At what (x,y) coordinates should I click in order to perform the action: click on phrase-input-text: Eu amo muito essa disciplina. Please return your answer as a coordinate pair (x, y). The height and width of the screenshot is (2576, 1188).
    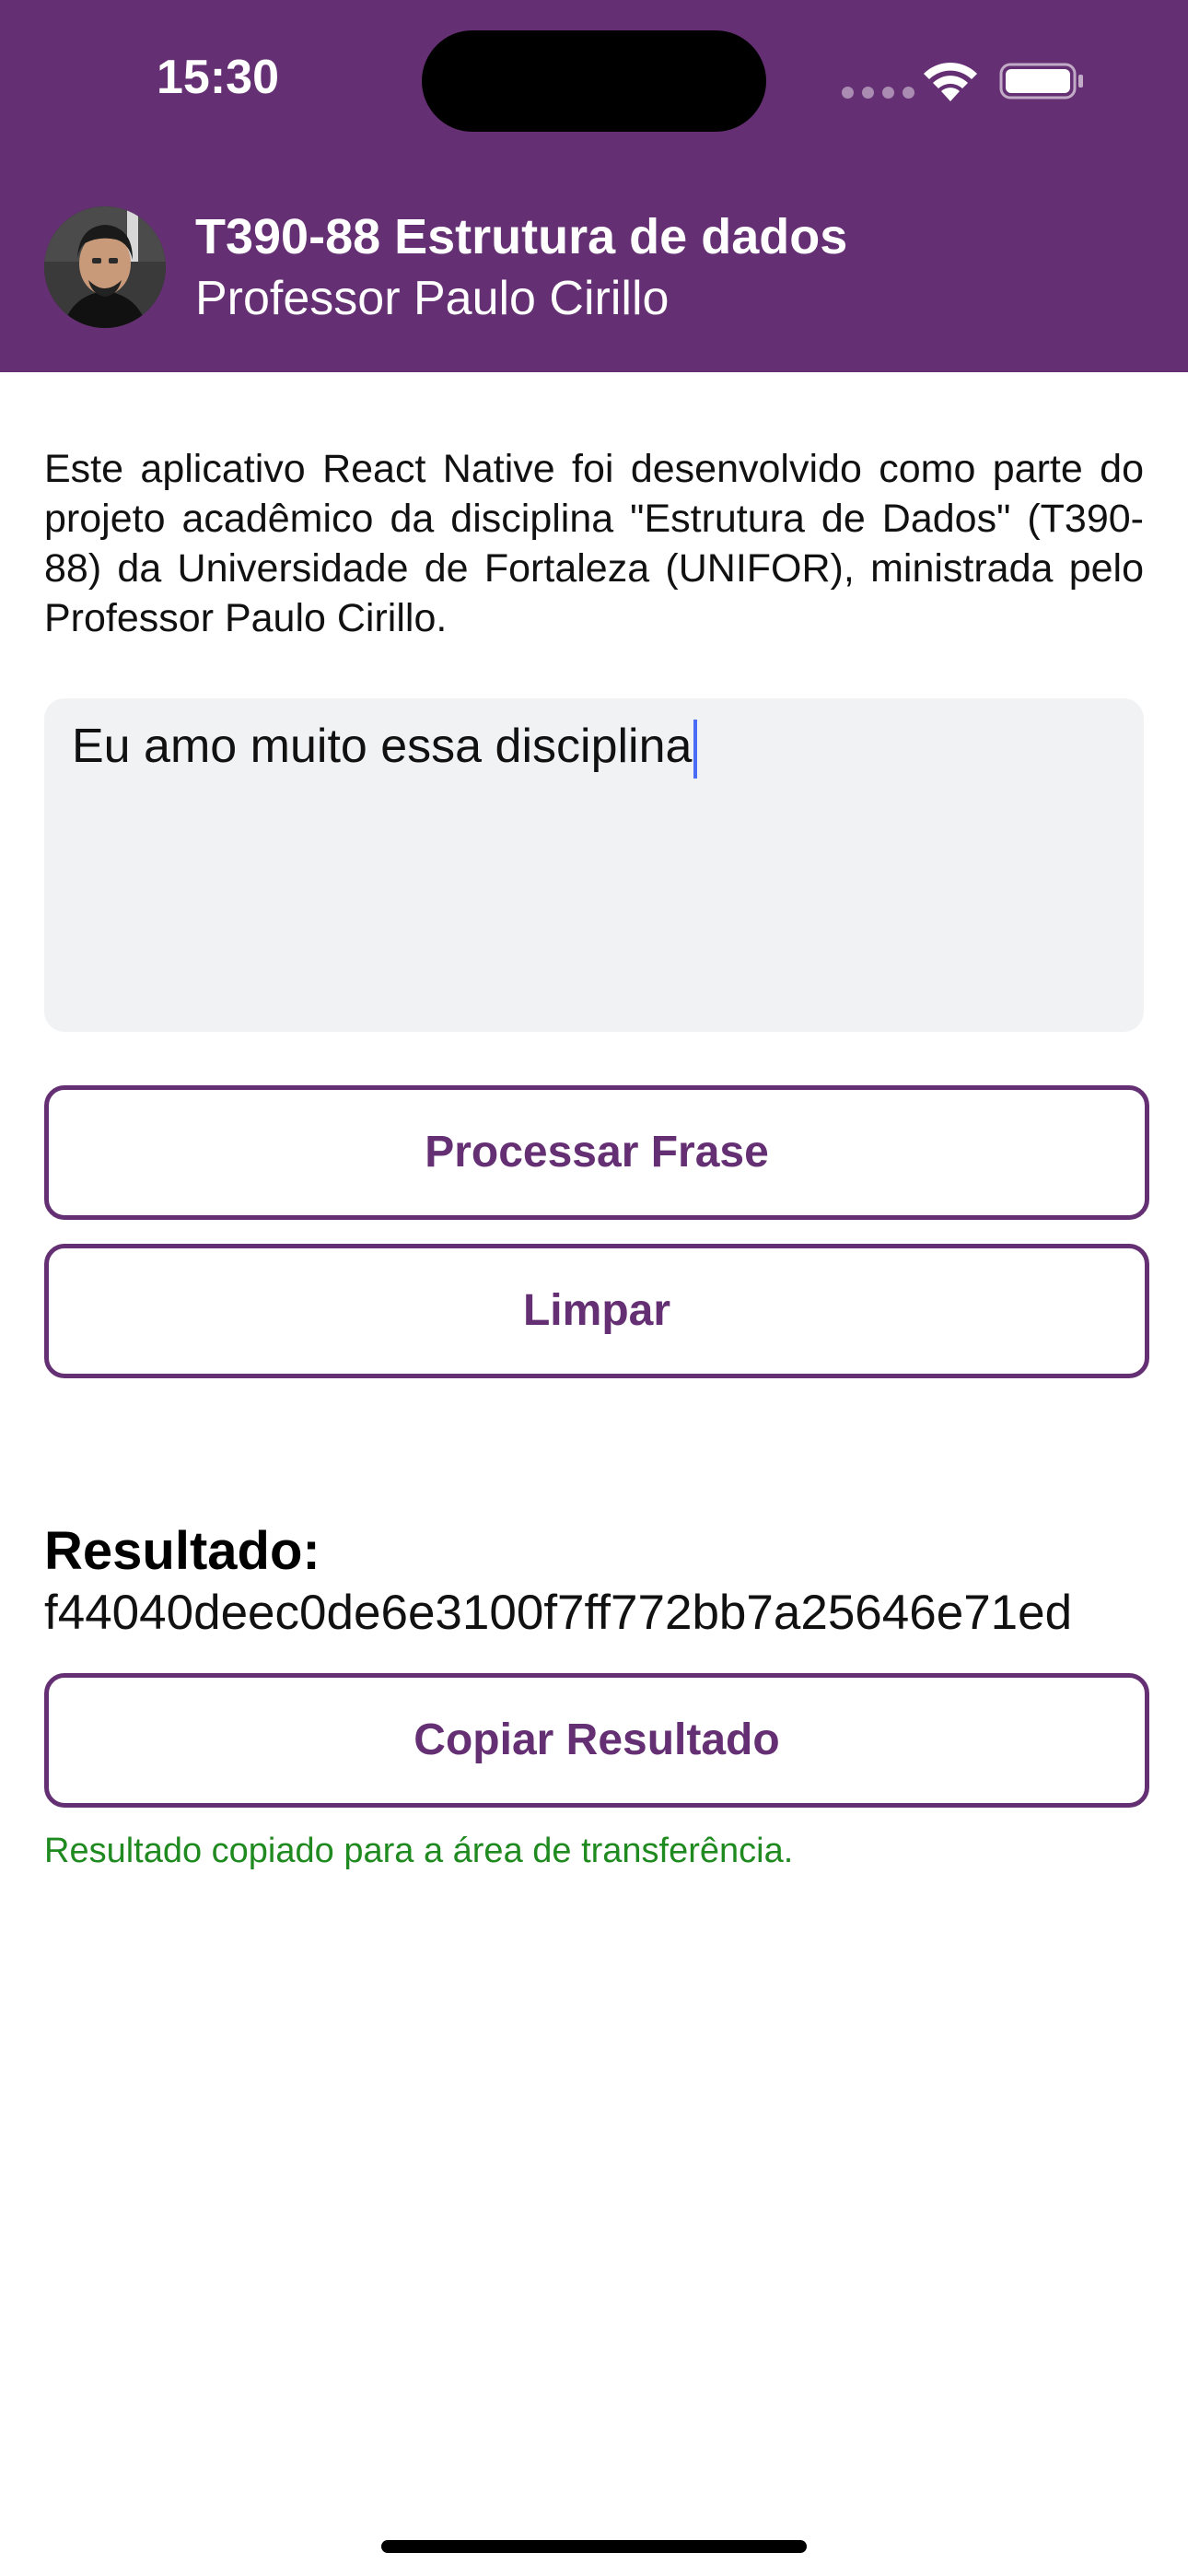
    Looking at the image, I should click on (382, 746).